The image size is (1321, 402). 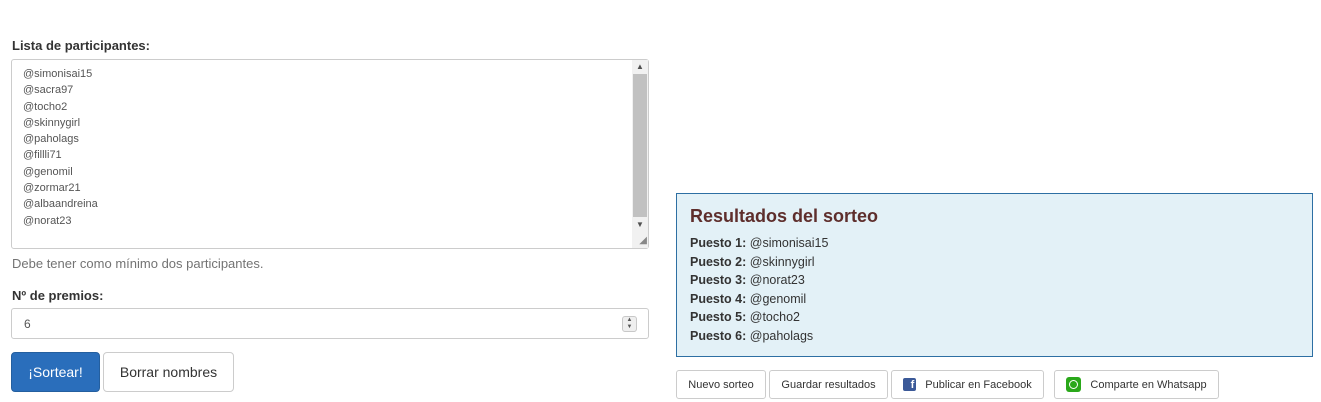 I want to click on save-results-button: Guardar resultados, so click(x=828, y=384).